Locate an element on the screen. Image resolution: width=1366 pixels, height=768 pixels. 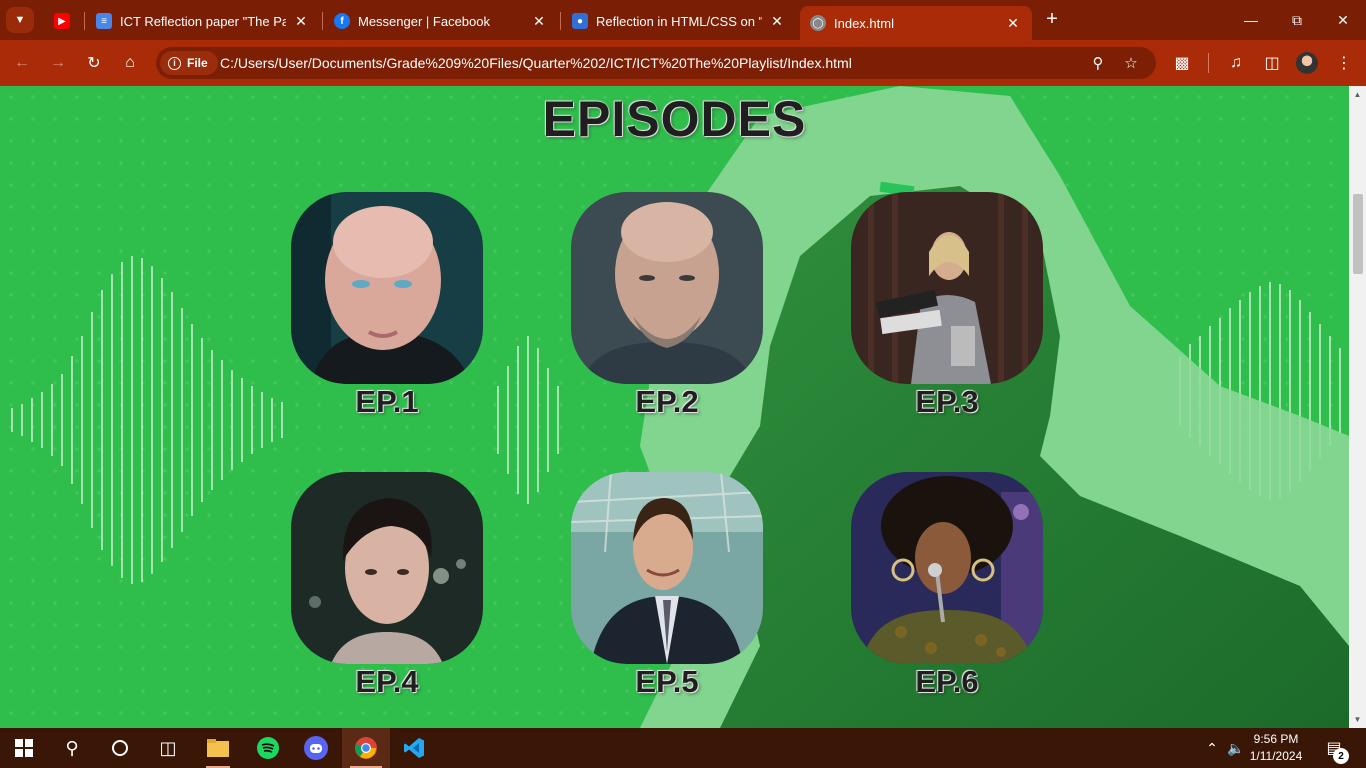
minimize-button: — is located at coordinates (1251, 20).